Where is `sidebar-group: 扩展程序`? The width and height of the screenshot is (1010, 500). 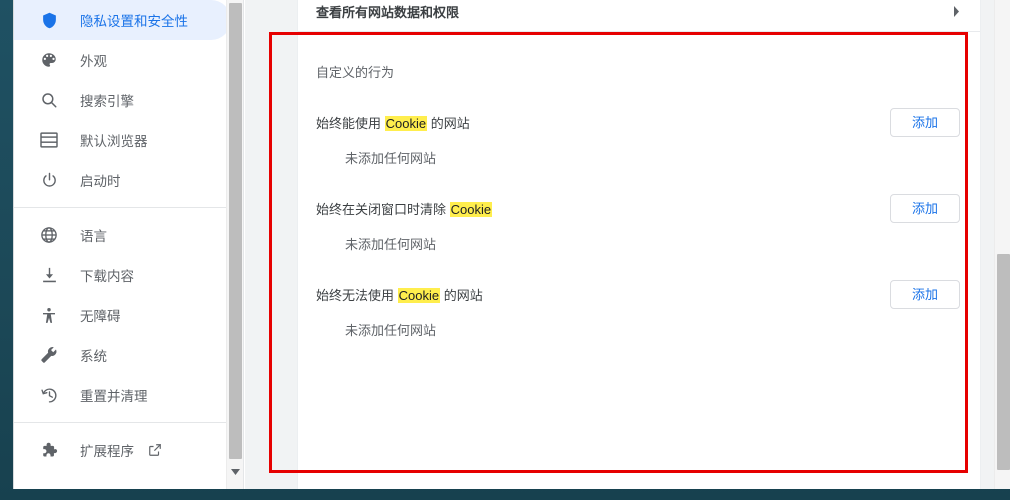
sidebar-group: 扩展程序 is located at coordinates (128, 450).